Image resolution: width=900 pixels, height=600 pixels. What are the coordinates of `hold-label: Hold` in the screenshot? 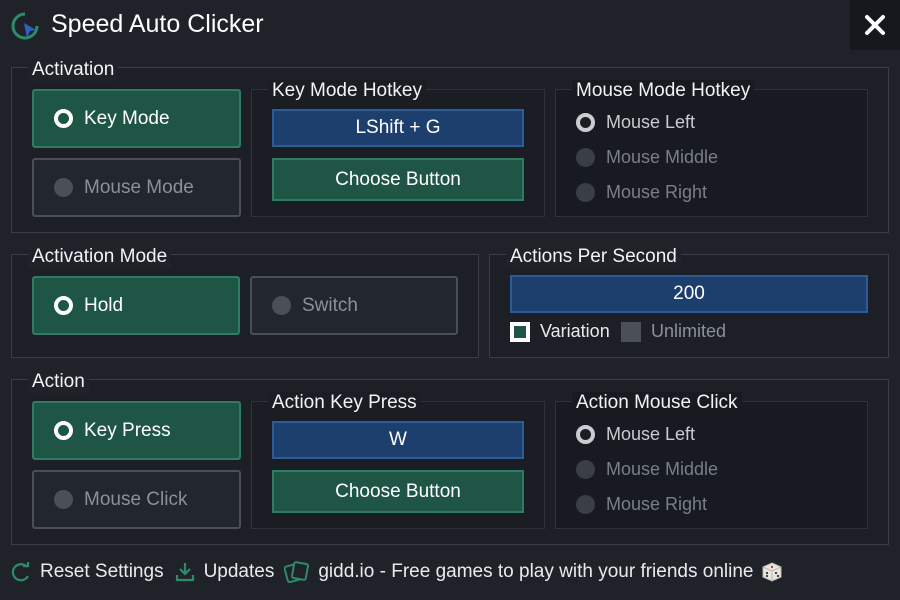 It's located at (104, 305).